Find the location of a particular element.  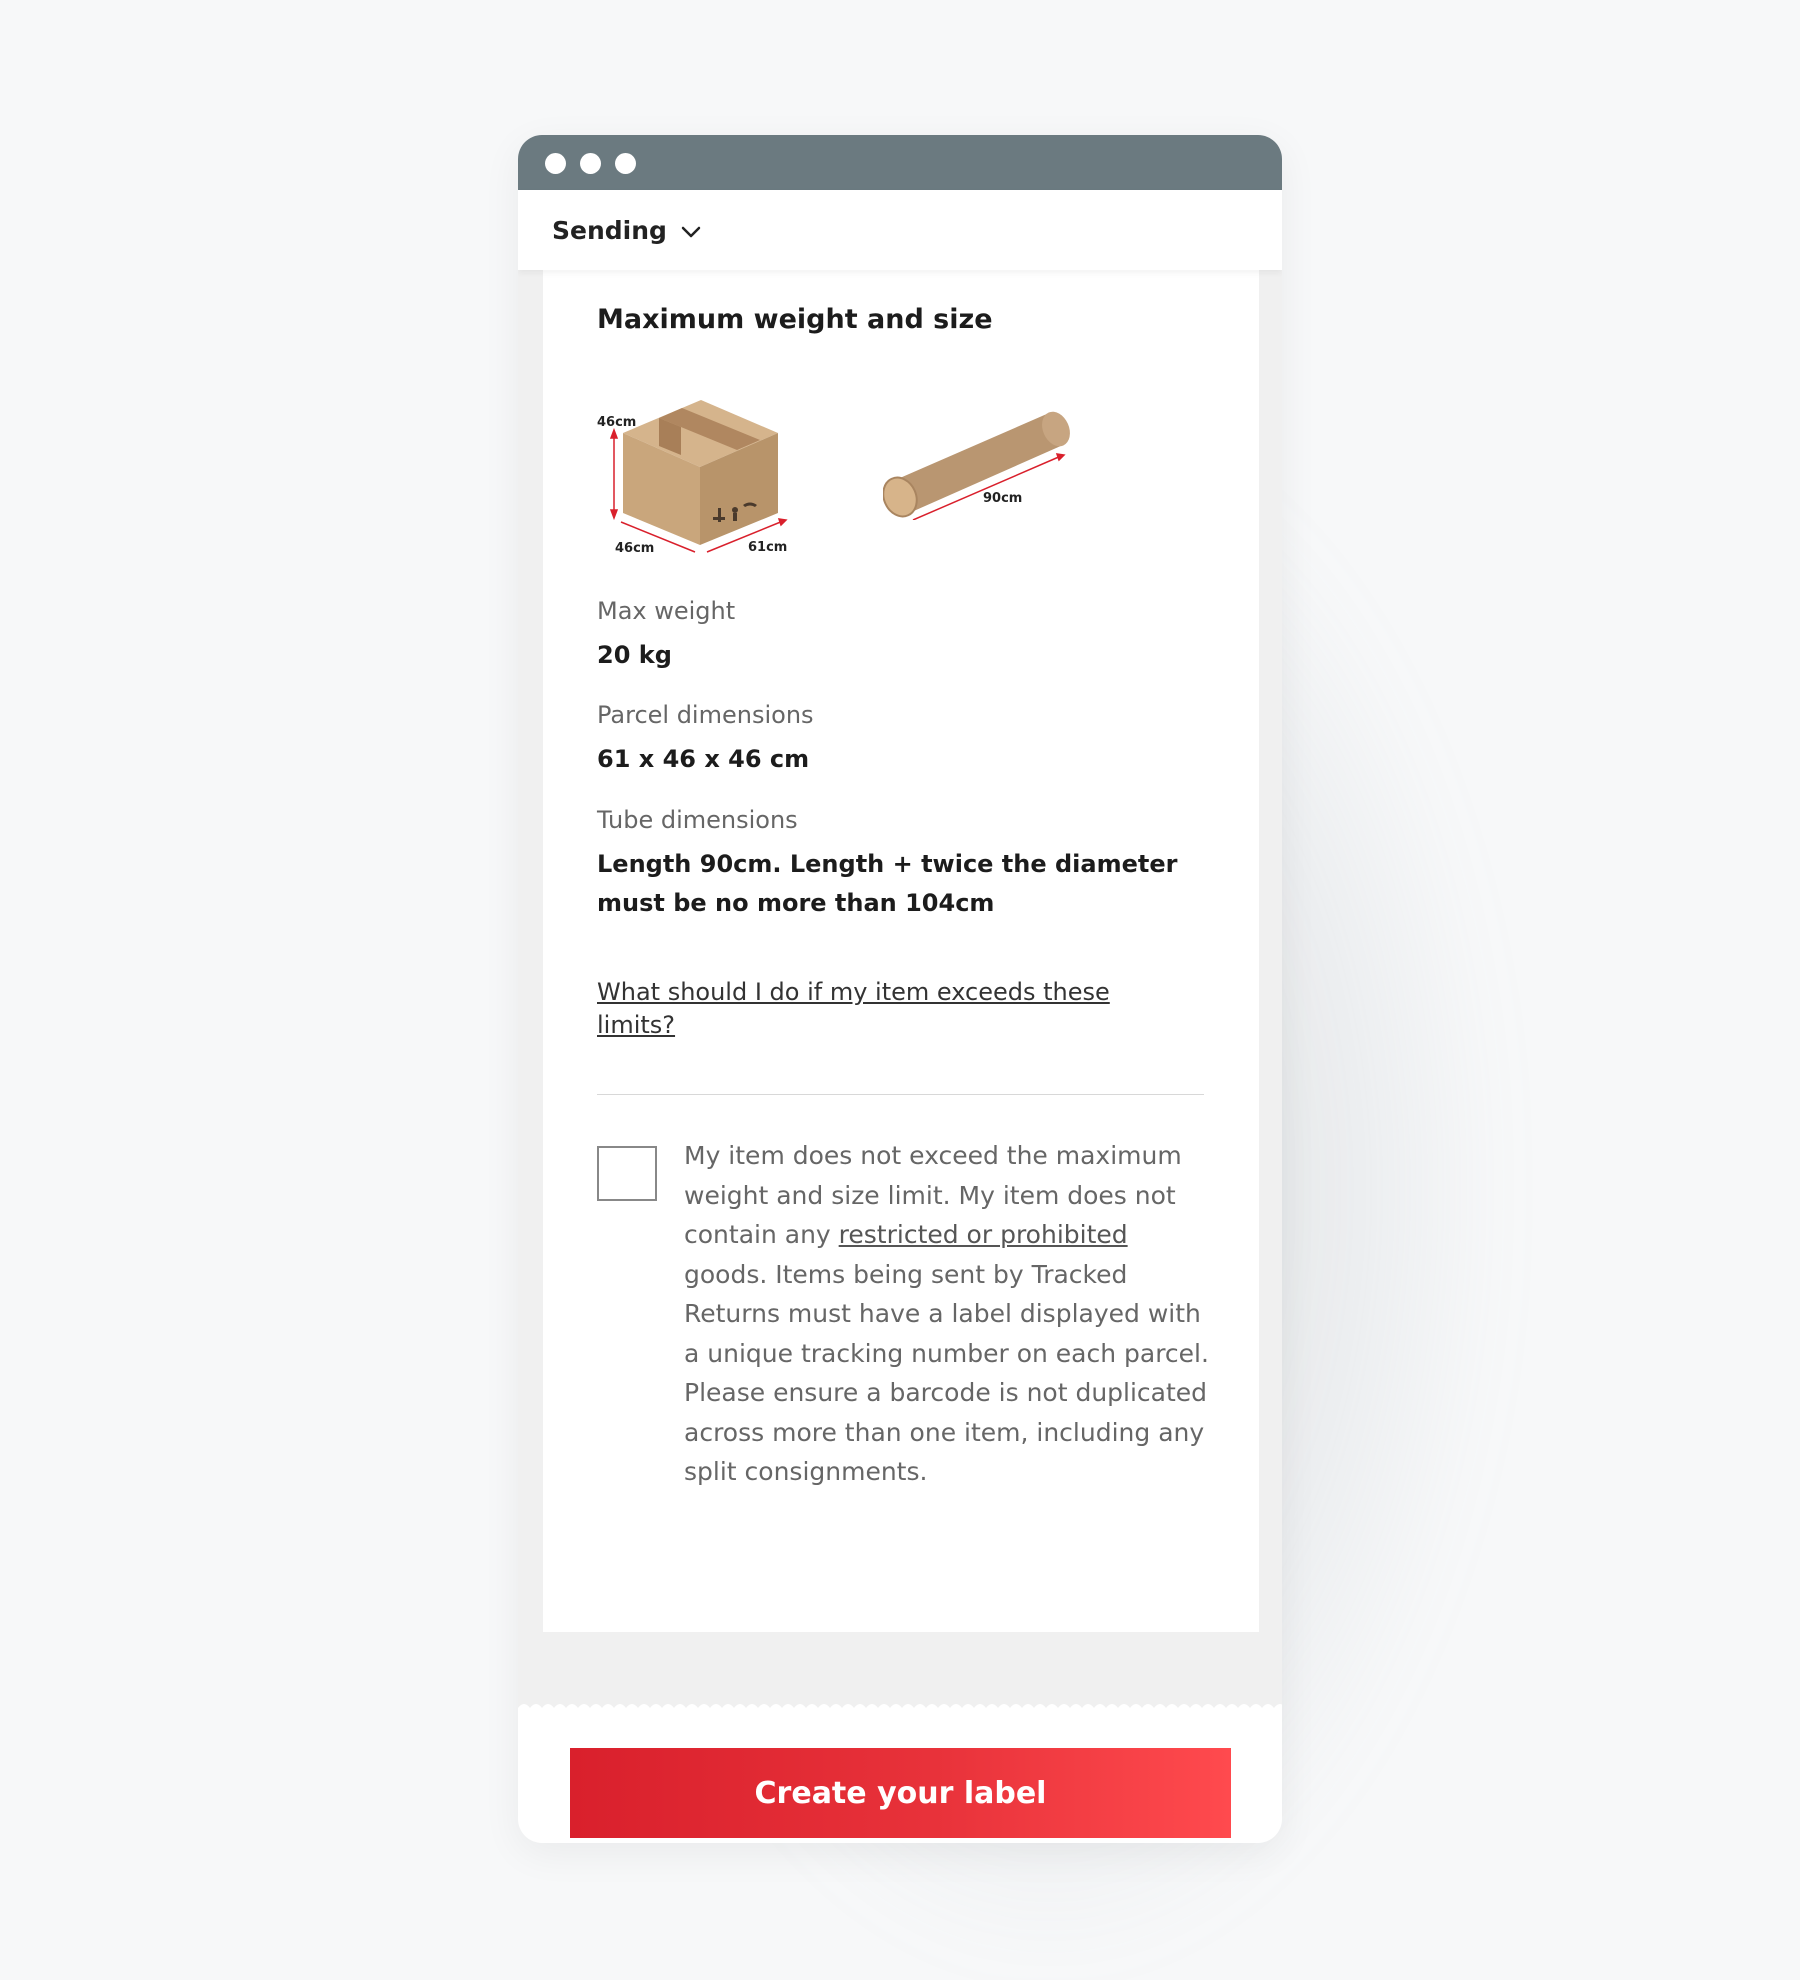

window-titlebar is located at coordinates (900, 162).